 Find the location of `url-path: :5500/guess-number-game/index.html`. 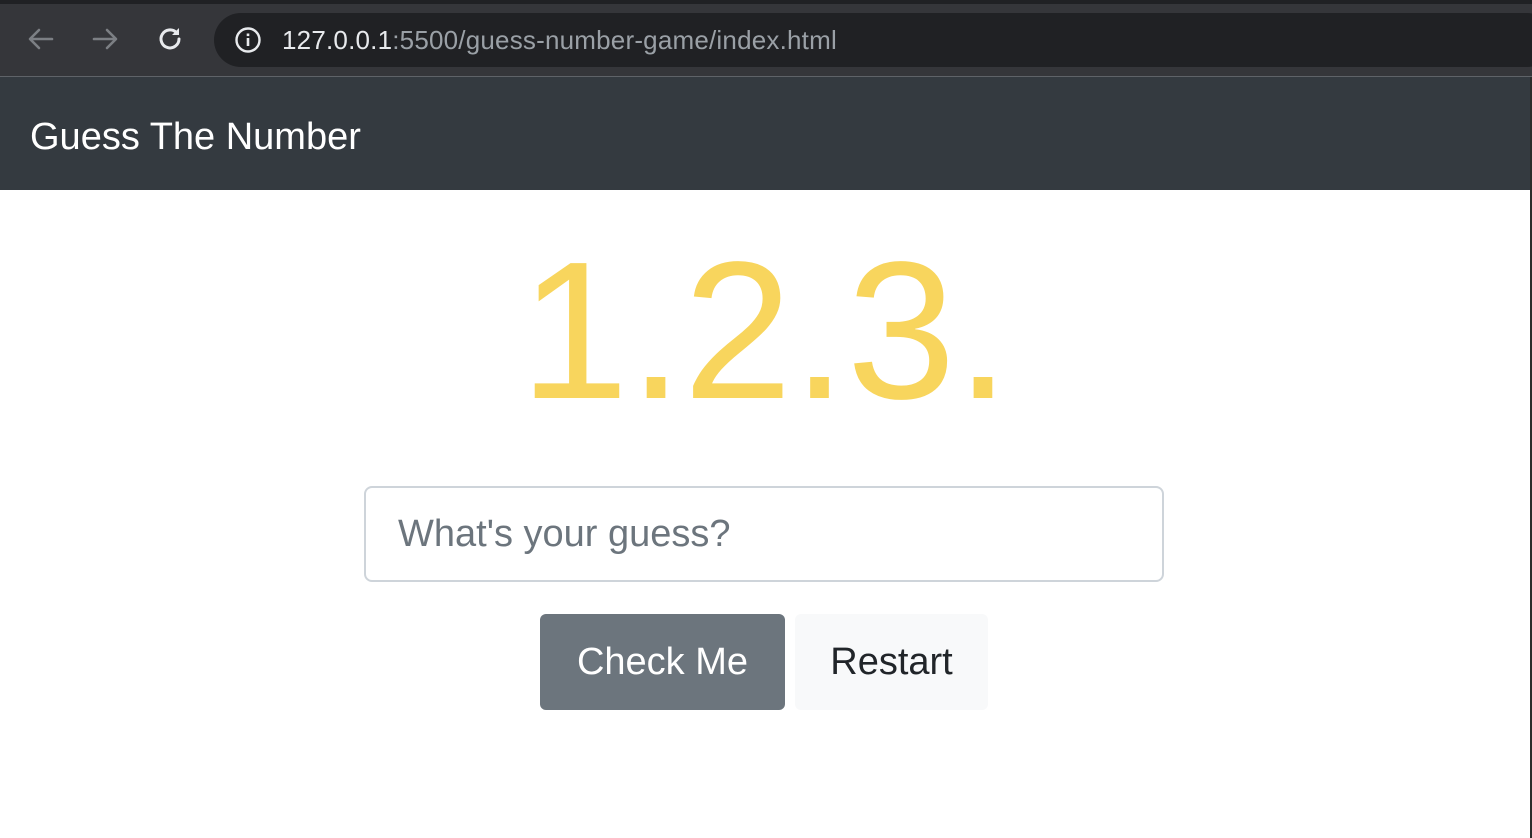

url-path: :5500/guess-number-game/index.html is located at coordinates (614, 40).